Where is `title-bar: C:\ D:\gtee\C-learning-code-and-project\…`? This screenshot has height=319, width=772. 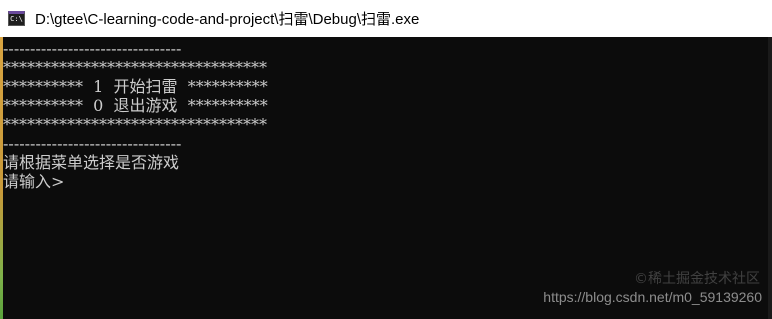
title-bar: C:\ D:\gtee\C-learning-code-and-project\… is located at coordinates (386, 18).